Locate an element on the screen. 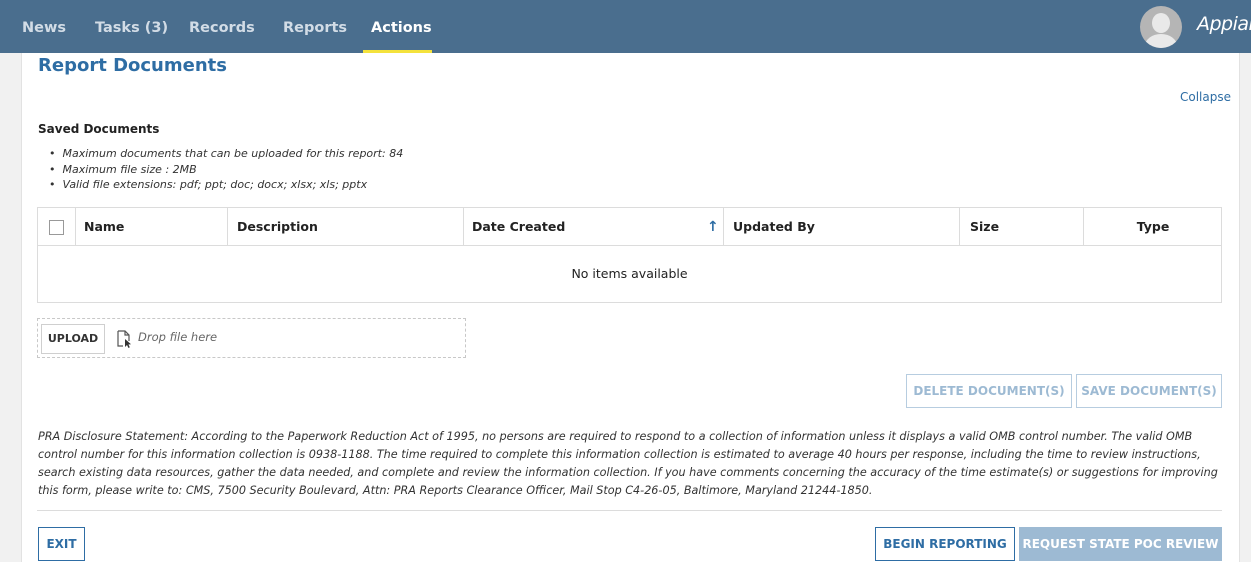 The image size is (1251, 562). footer-divider is located at coordinates (629, 510).